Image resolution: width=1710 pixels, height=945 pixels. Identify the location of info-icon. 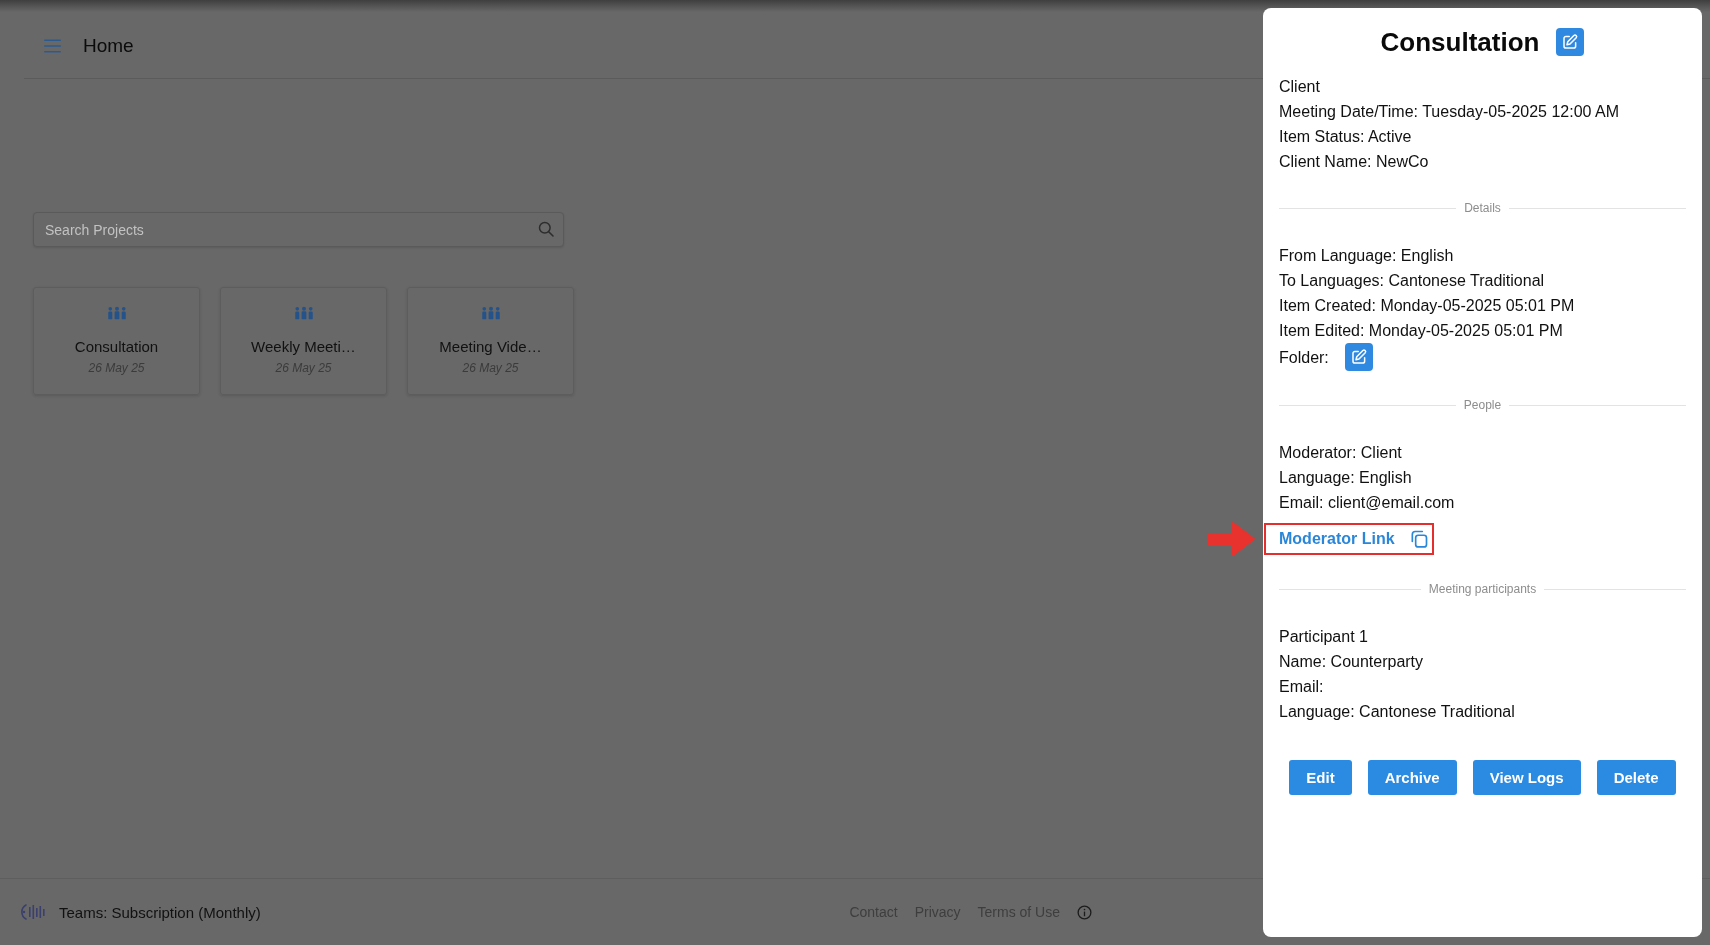
(1084, 912).